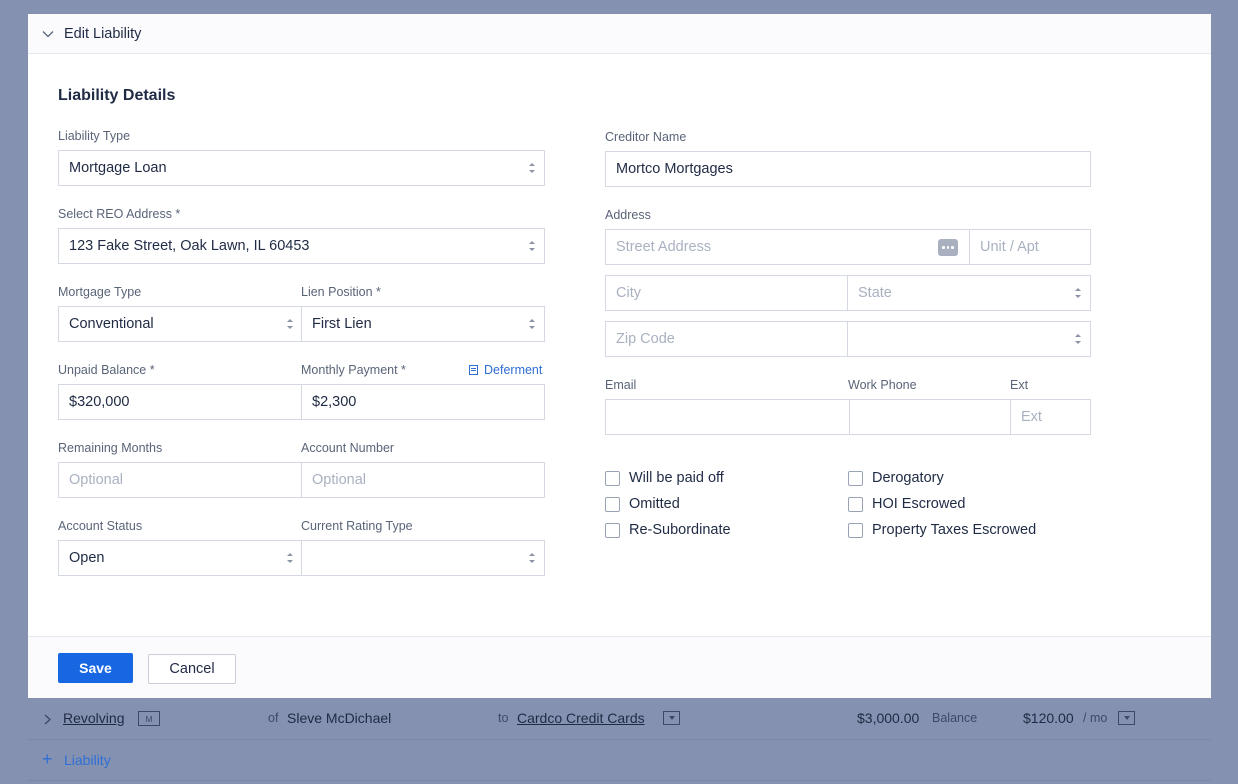 The height and width of the screenshot is (784, 1238). What do you see at coordinates (339, 480) in the screenshot?
I see `account-number-placeholder: Optional` at bounding box center [339, 480].